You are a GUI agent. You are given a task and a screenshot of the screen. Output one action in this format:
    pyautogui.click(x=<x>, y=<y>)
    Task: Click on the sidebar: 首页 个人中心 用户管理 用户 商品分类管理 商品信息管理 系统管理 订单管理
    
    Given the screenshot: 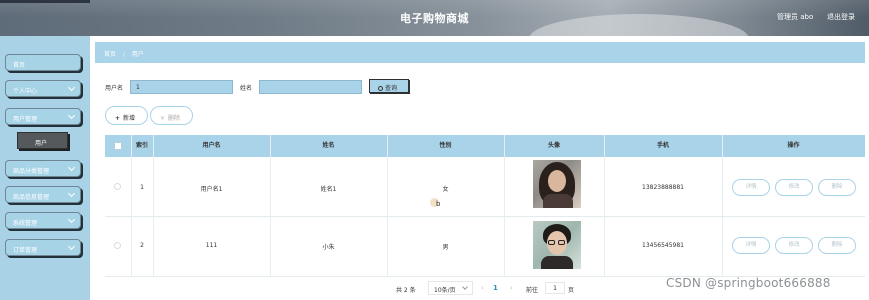 What is the action you would take?
    pyautogui.click(x=45, y=168)
    